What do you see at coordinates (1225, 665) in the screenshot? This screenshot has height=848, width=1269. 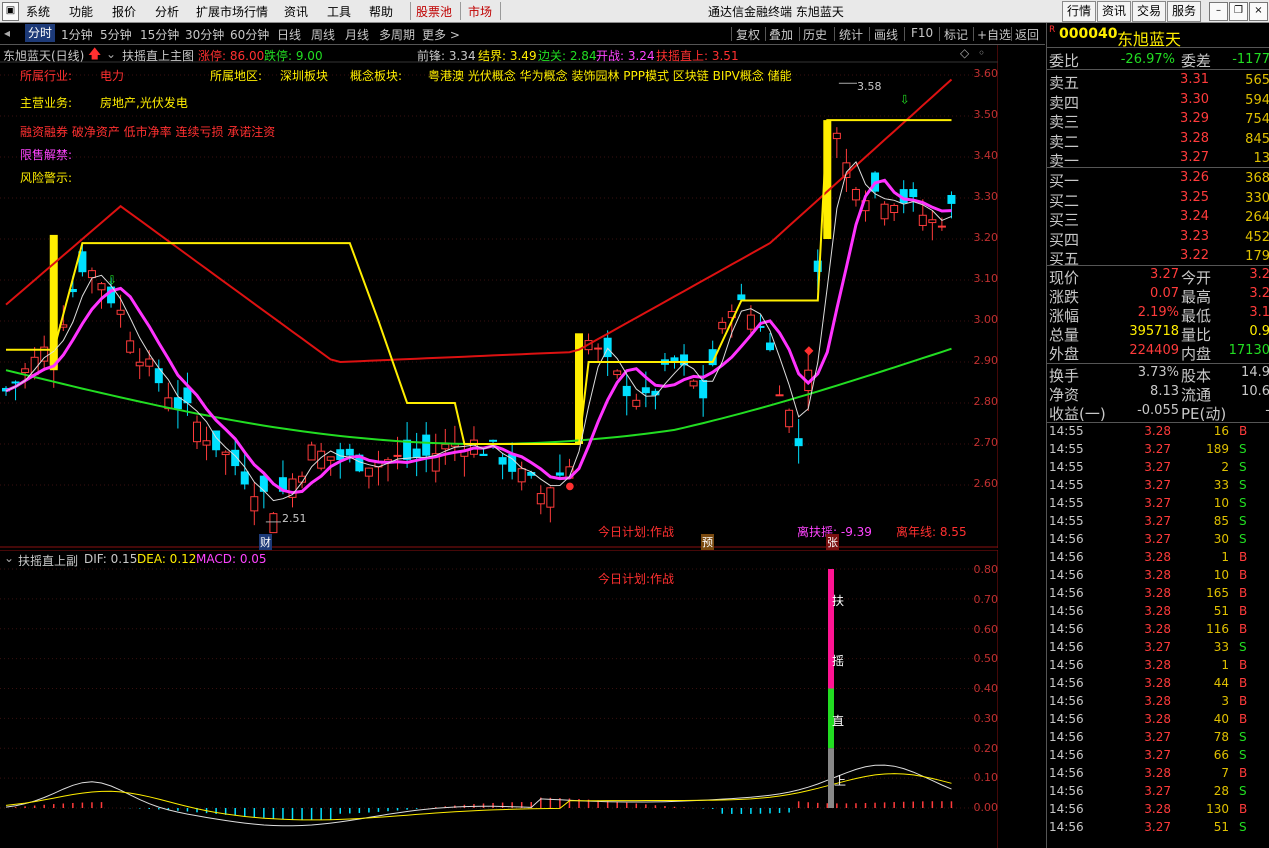 I see `tick-volume: 1` at bounding box center [1225, 665].